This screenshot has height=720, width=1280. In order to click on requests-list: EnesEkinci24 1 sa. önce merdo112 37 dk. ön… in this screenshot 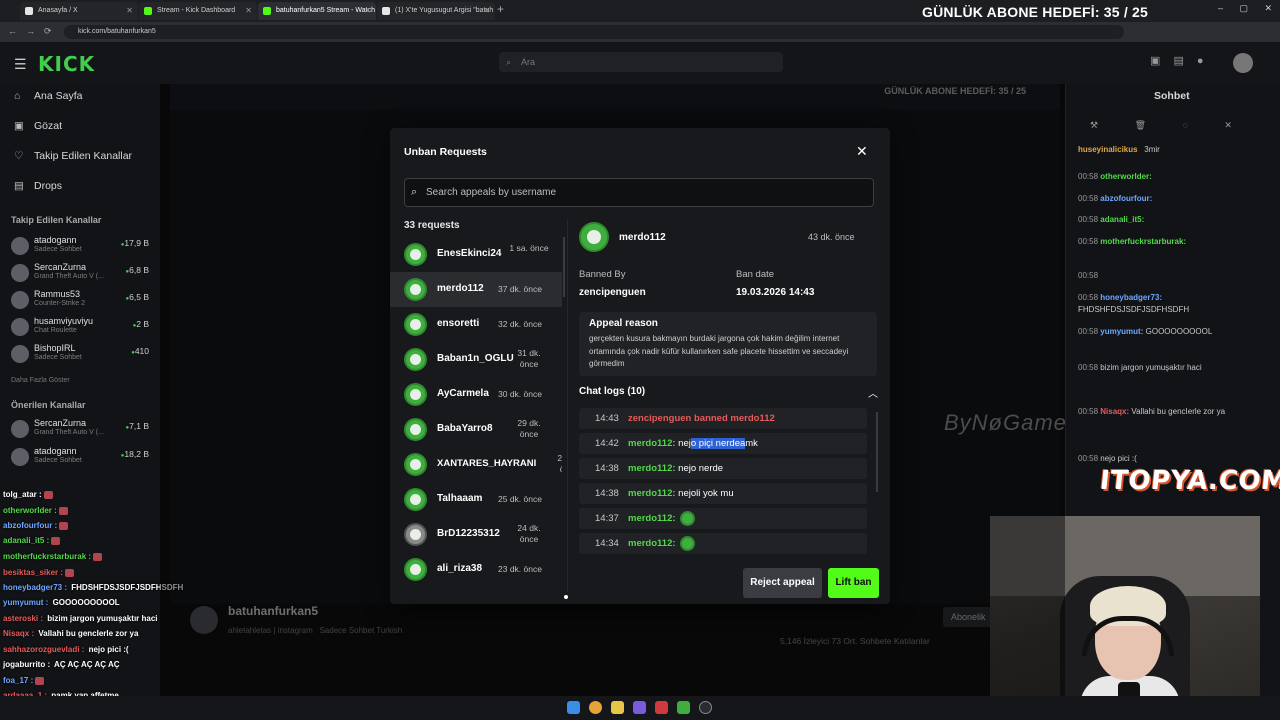, I will do `click(476, 414)`.